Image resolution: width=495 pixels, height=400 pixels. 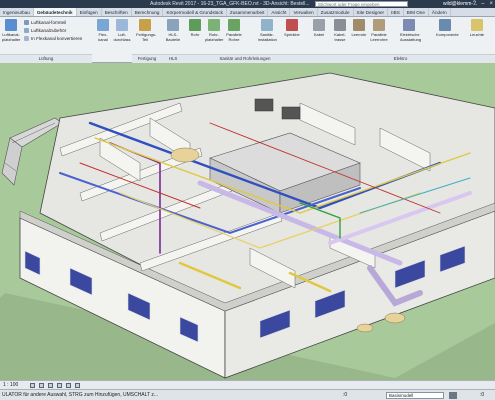 I want to click on button-label: Luftkanalzubehör, so click(x=49, y=30).